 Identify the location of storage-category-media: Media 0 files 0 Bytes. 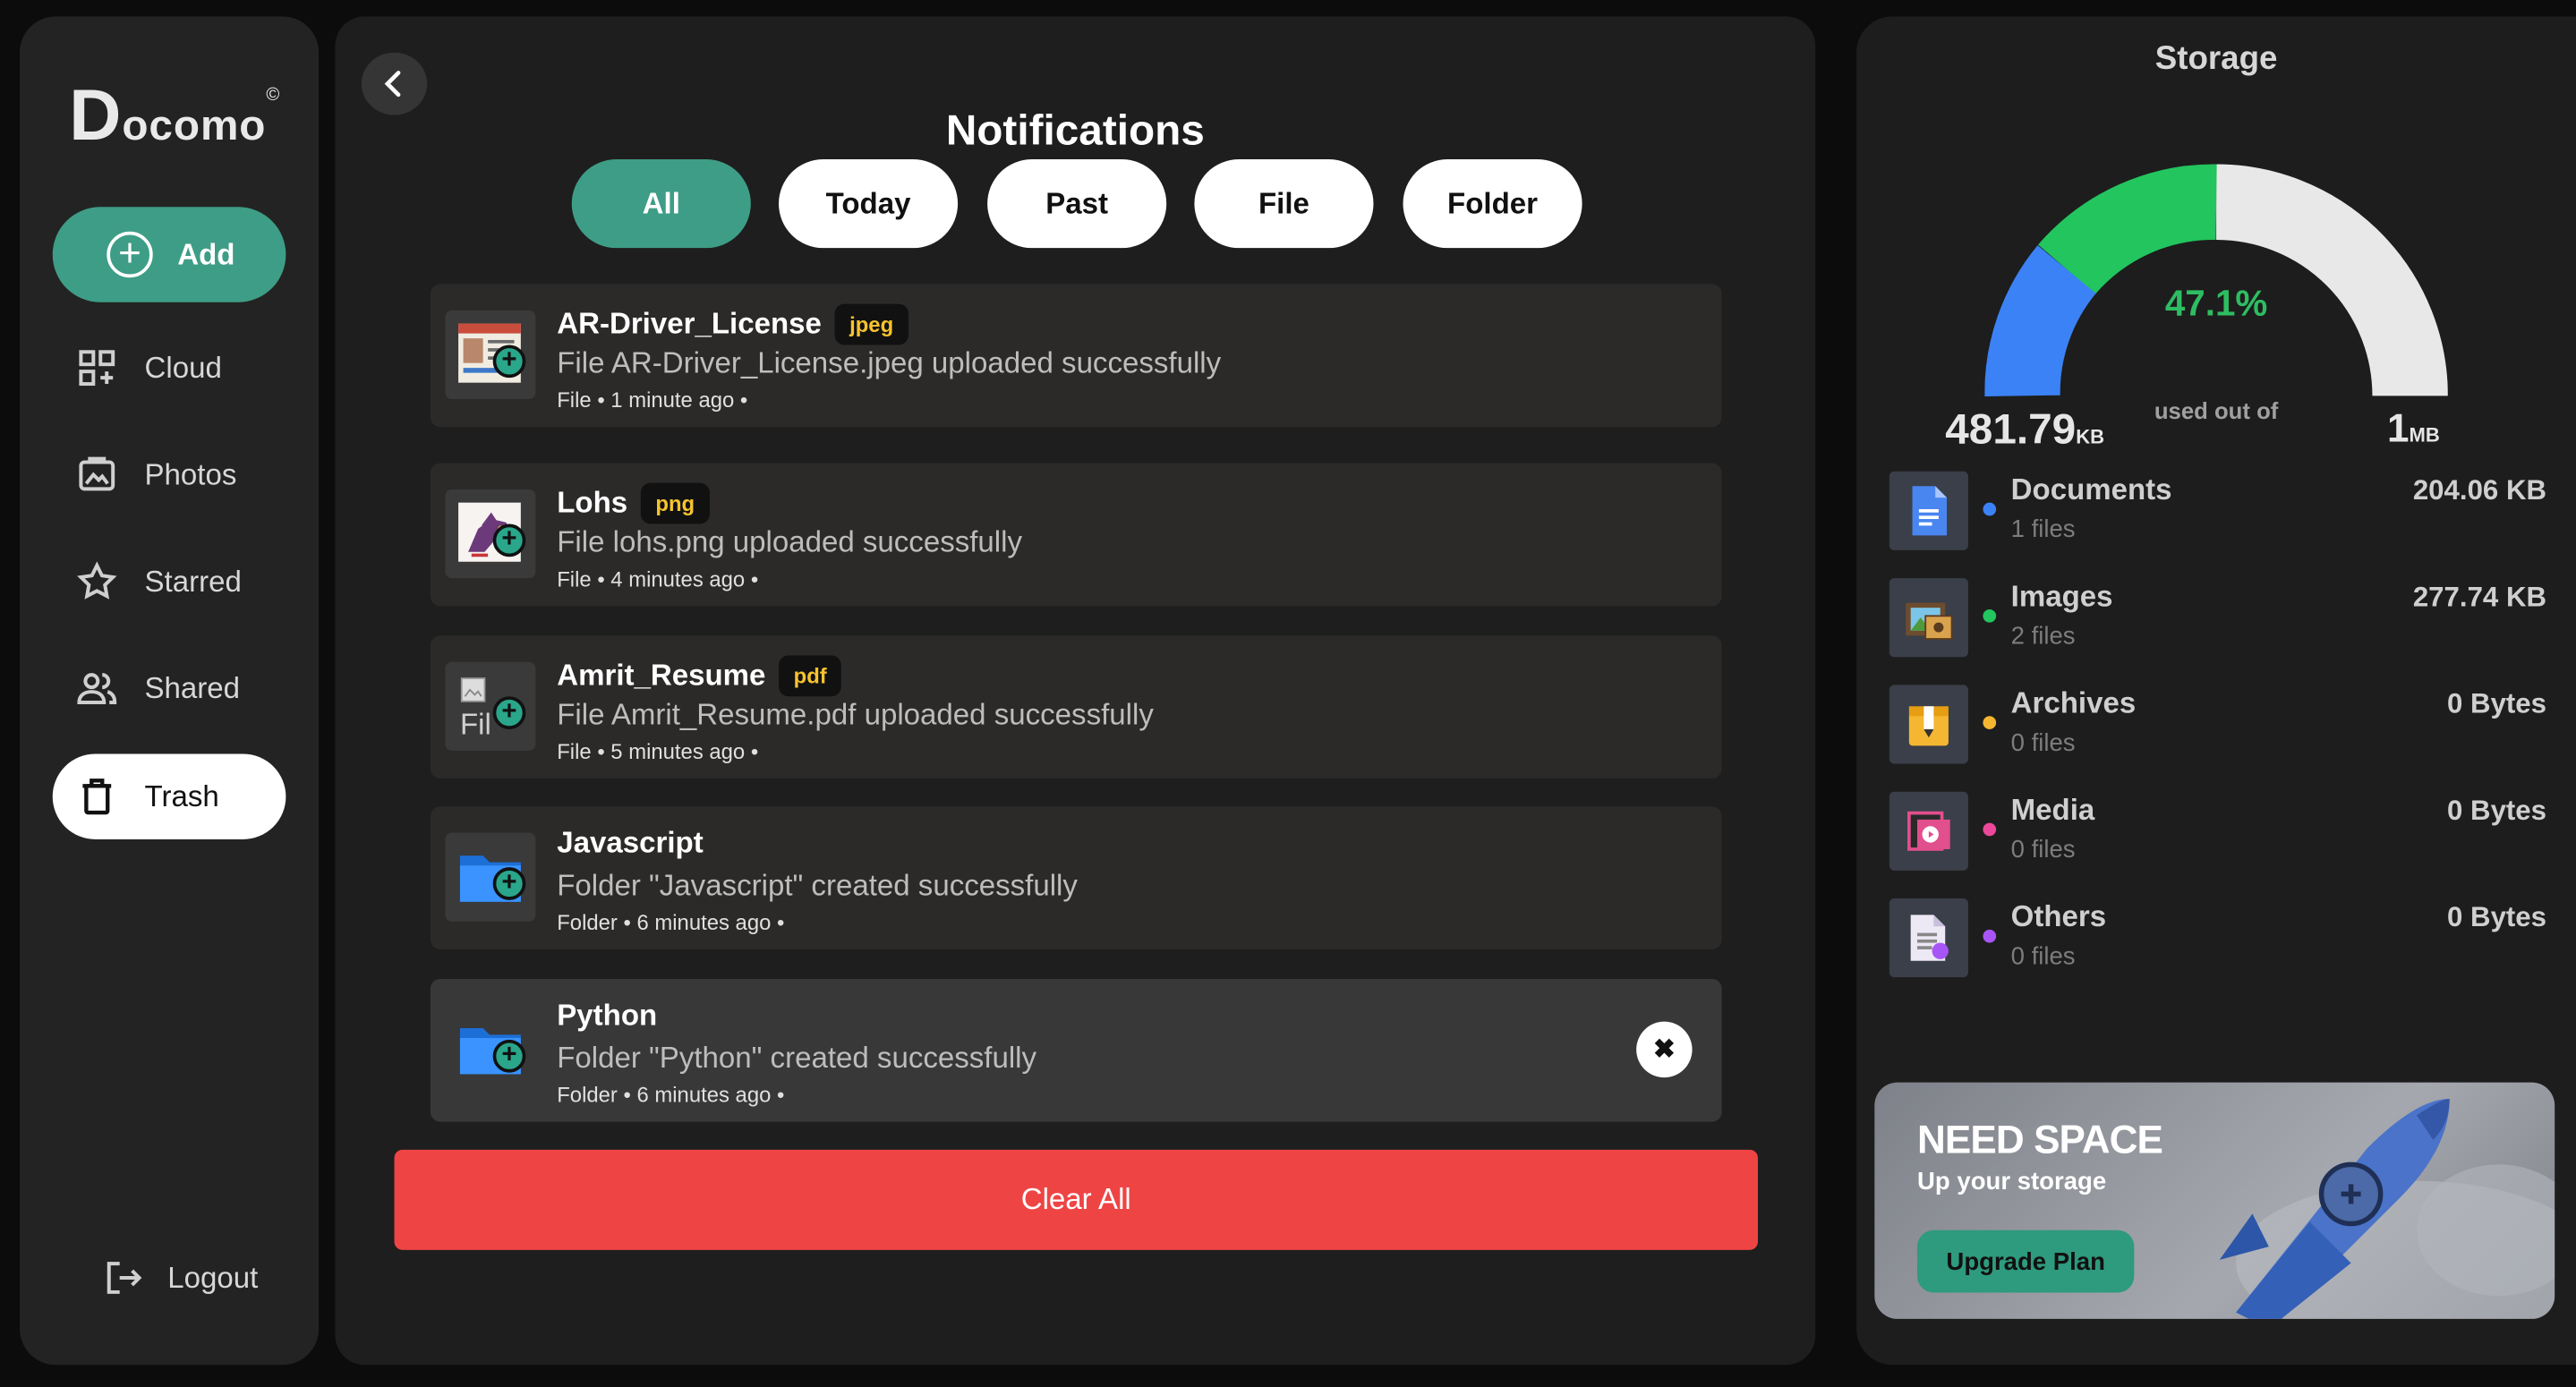
(2218, 836).